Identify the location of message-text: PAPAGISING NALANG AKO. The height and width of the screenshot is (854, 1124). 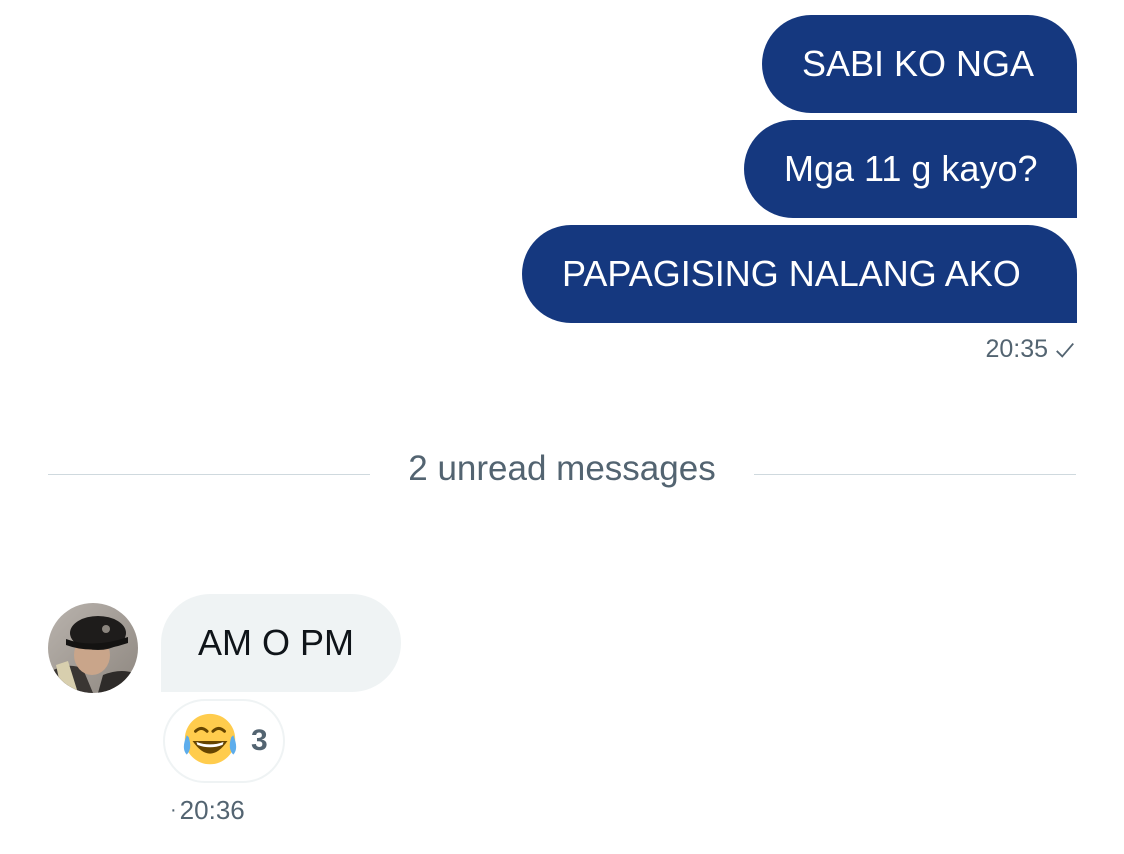
(791, 273).